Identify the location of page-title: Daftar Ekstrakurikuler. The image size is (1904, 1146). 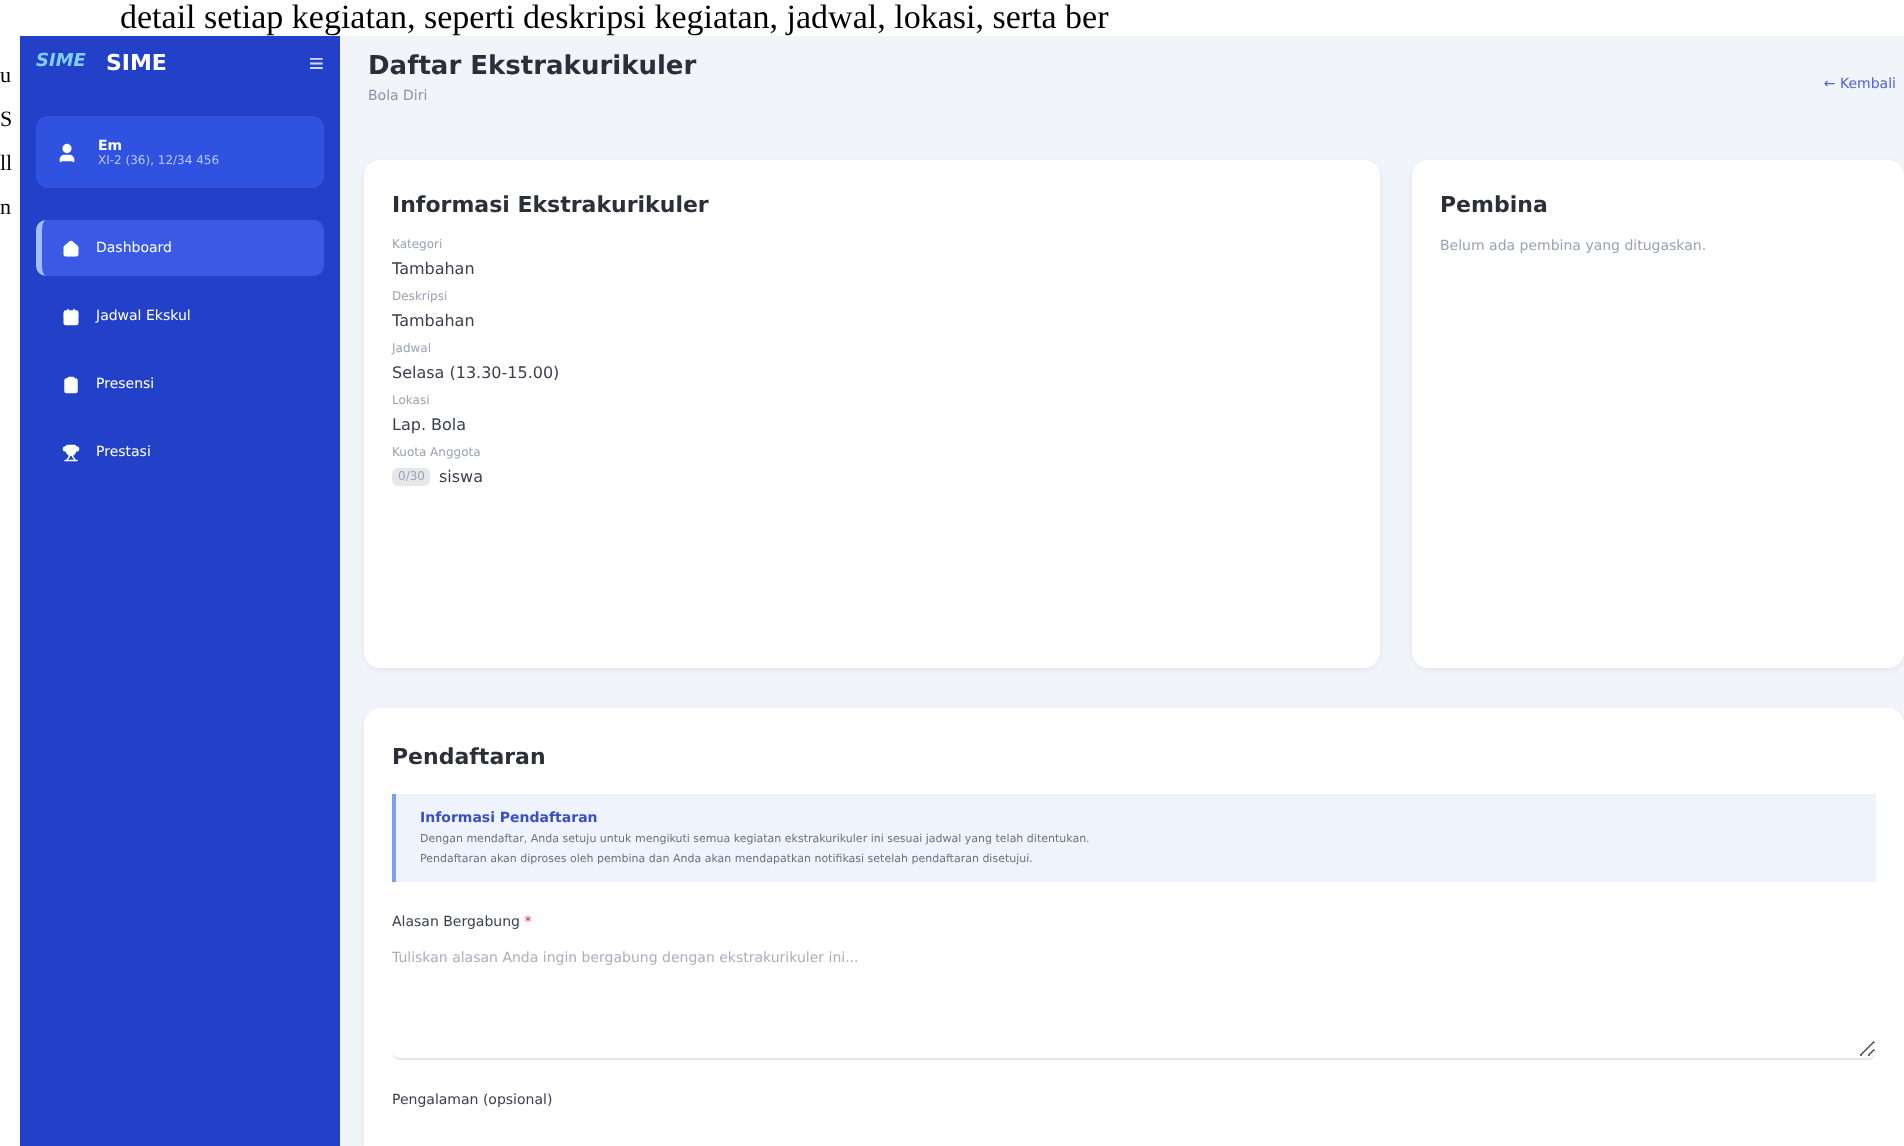
(532, 67).